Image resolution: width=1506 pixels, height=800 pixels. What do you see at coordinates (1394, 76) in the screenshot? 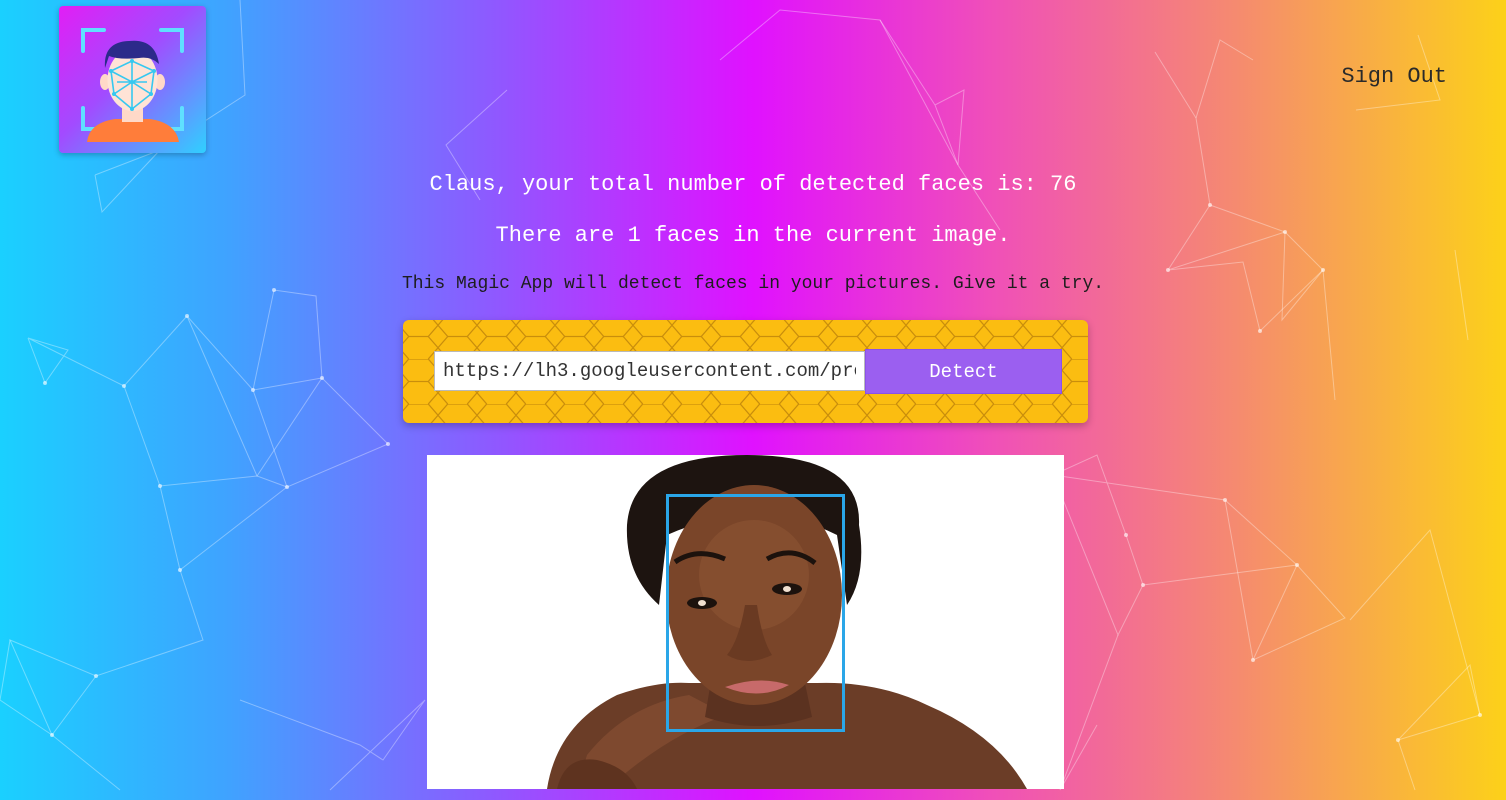
I see `sign-out-link: Sign Out` at bounding box center [1394, 76].